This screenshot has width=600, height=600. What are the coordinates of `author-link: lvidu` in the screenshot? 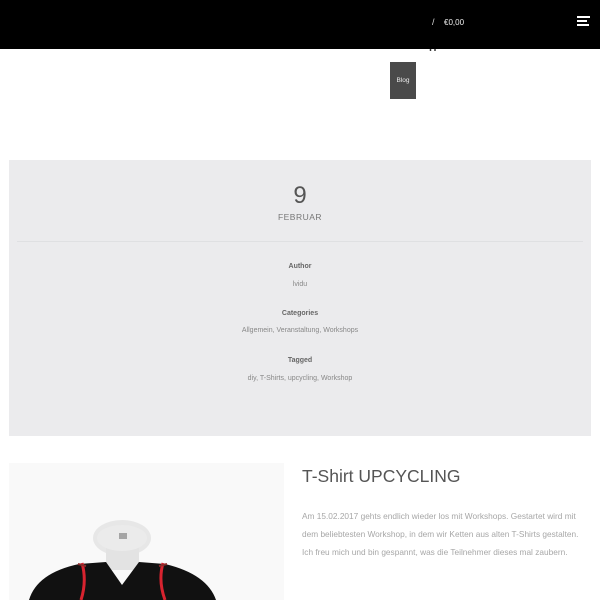 It's located at (300, 284).